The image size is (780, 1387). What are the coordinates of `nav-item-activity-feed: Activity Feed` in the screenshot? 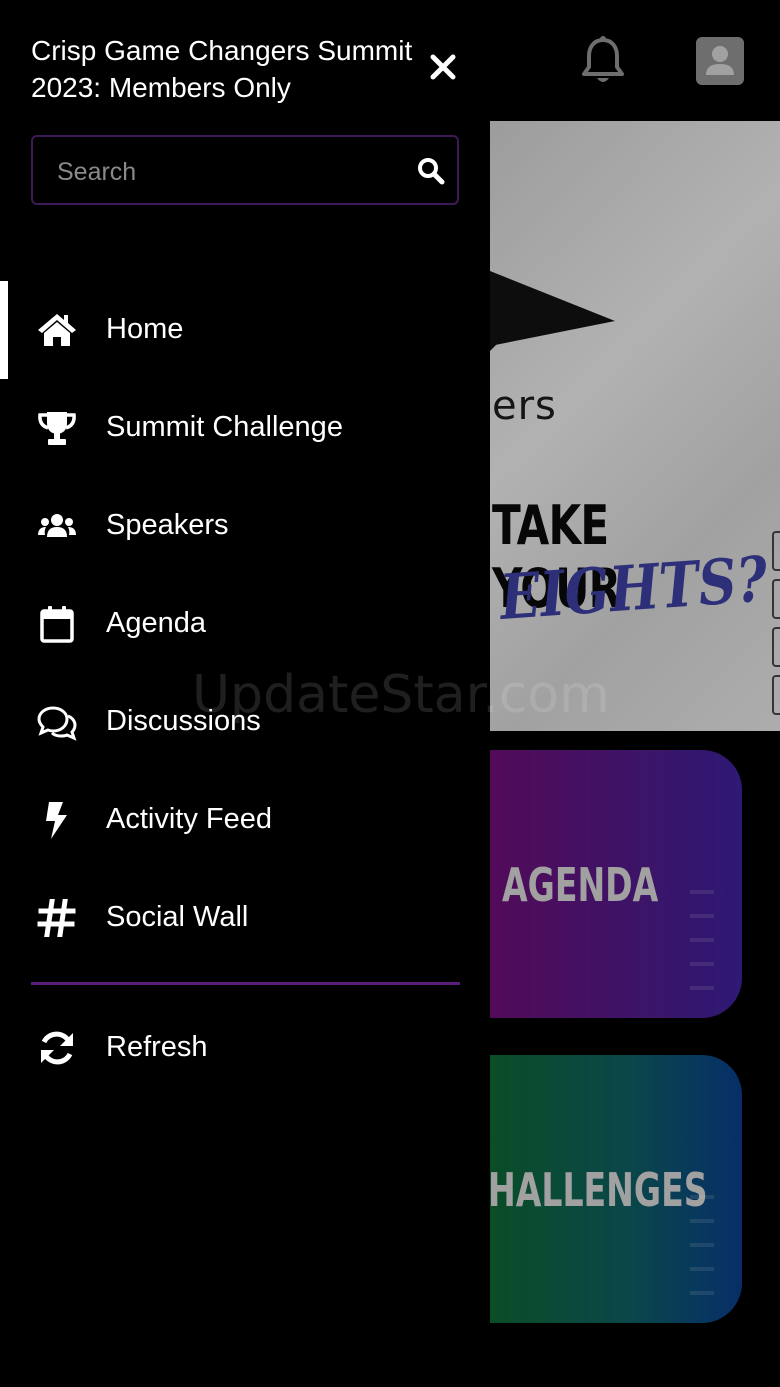 It's located at (245, 820).